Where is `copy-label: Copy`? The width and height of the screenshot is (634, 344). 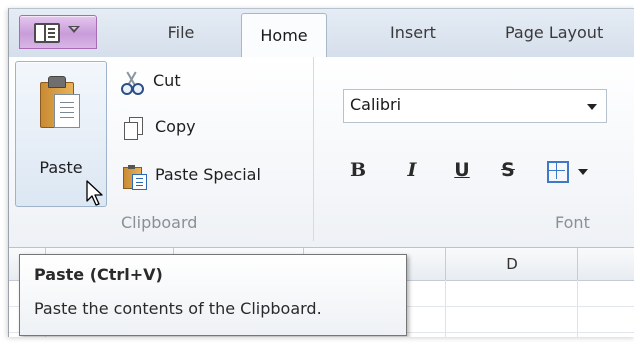
copy-label: Copy is located at coordinates (175, 126).